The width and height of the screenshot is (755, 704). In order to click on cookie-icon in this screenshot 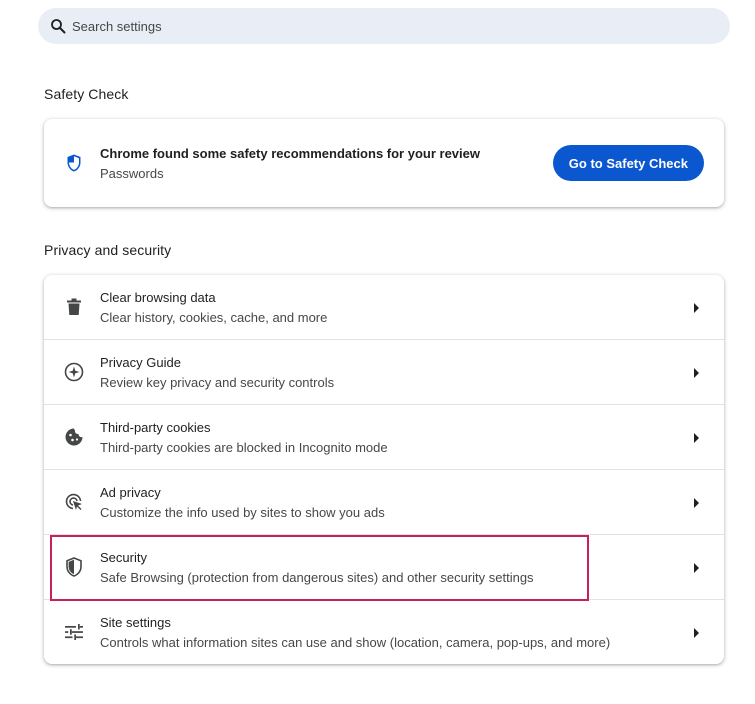, I will do `click(74, 437)`.